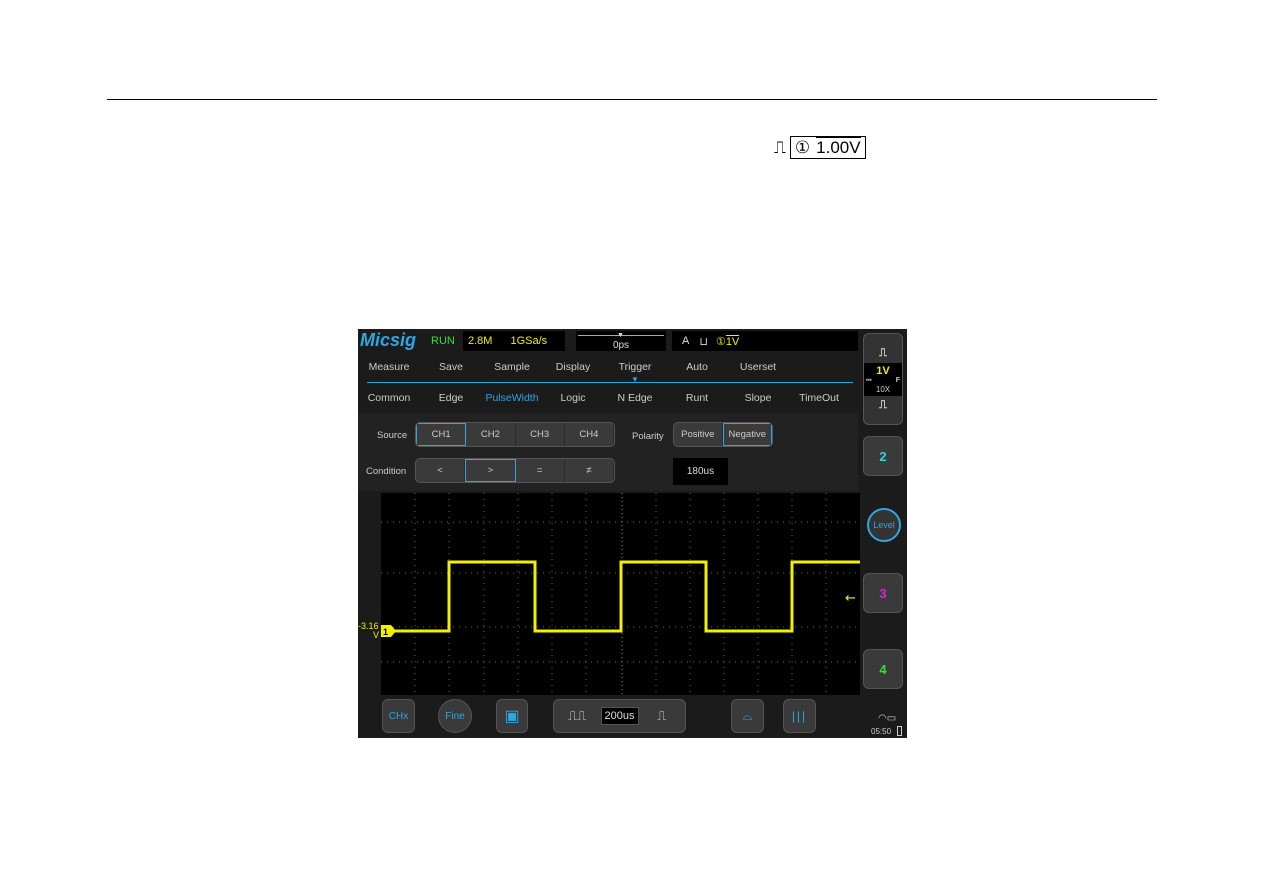 This screenshot has width=1263, height=893. What do you see at coordinates (697, 367) in the screenshot?
I see `menu-auto: Auto` at bounding box center [697, 367].